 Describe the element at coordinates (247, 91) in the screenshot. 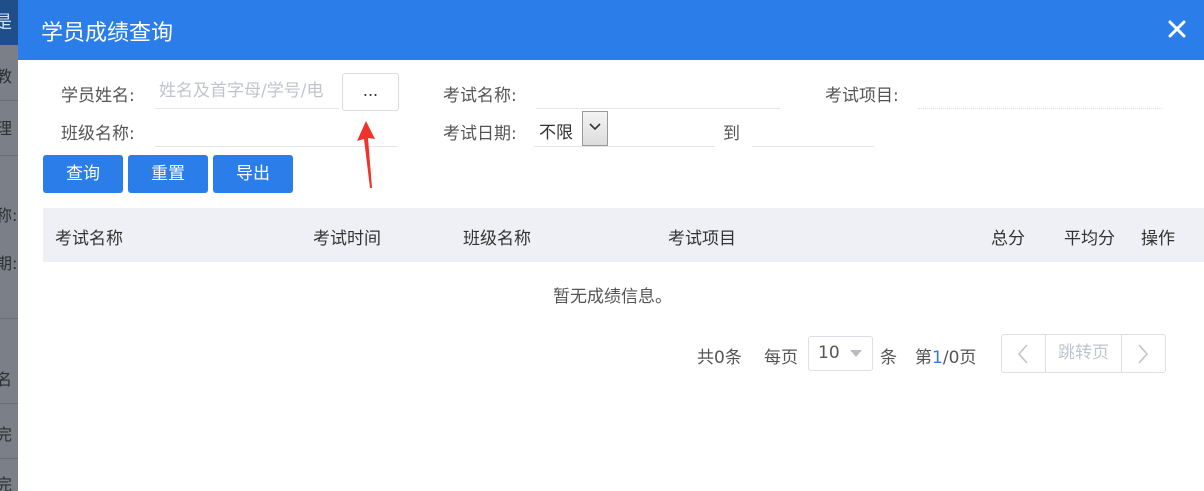

I see `student-name-input` at that location.